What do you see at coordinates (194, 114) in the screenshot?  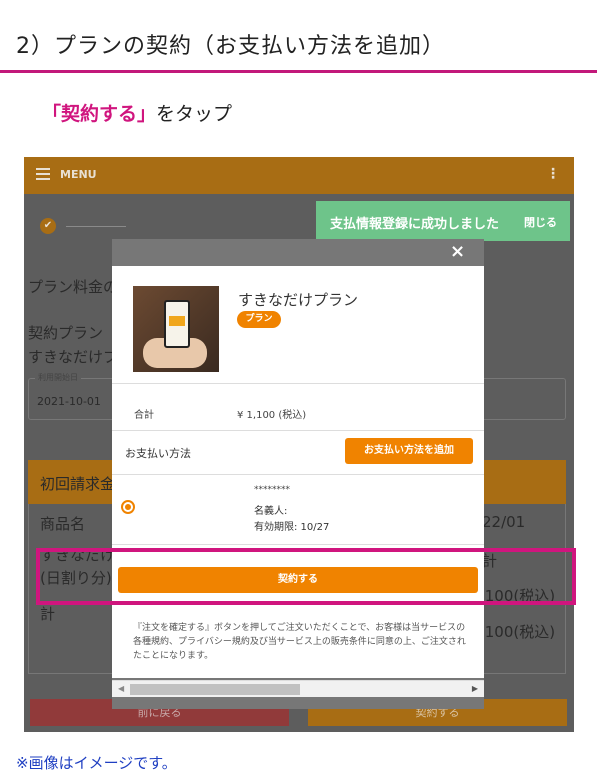 I see `instruction-rest: をタップ` at bounding box center [194, 114].